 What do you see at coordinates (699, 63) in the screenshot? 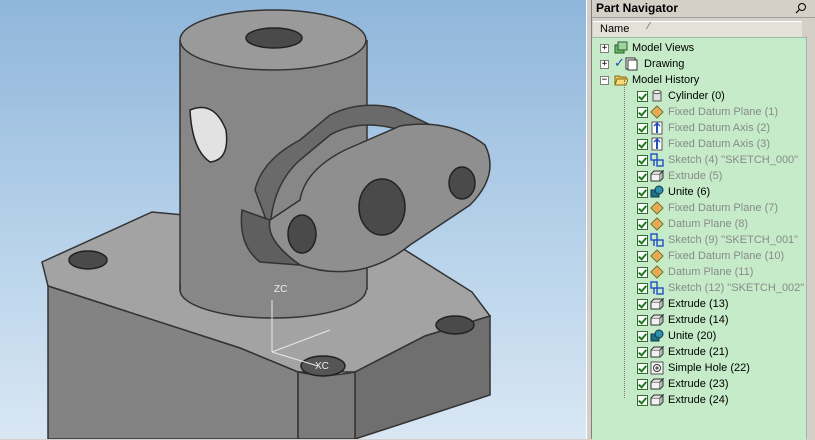
I see `tree-node-drawing: + ✓ Drawing` at bounding box center [699, 63].